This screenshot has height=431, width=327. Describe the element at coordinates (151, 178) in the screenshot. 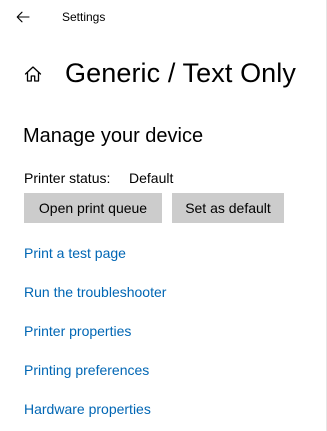

I see `printer-status-value: Default` at that location.